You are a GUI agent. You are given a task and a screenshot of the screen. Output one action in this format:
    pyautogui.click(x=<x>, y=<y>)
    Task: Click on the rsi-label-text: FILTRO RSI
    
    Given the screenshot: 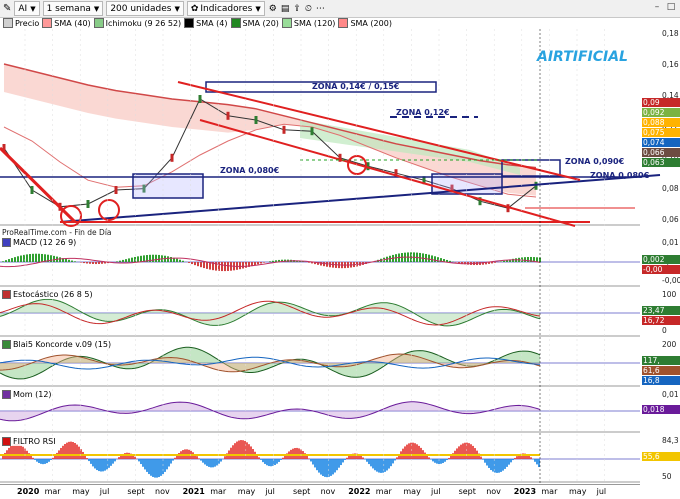 What is the action you would take?
    pyautogui.click(x=34, y=441)
    